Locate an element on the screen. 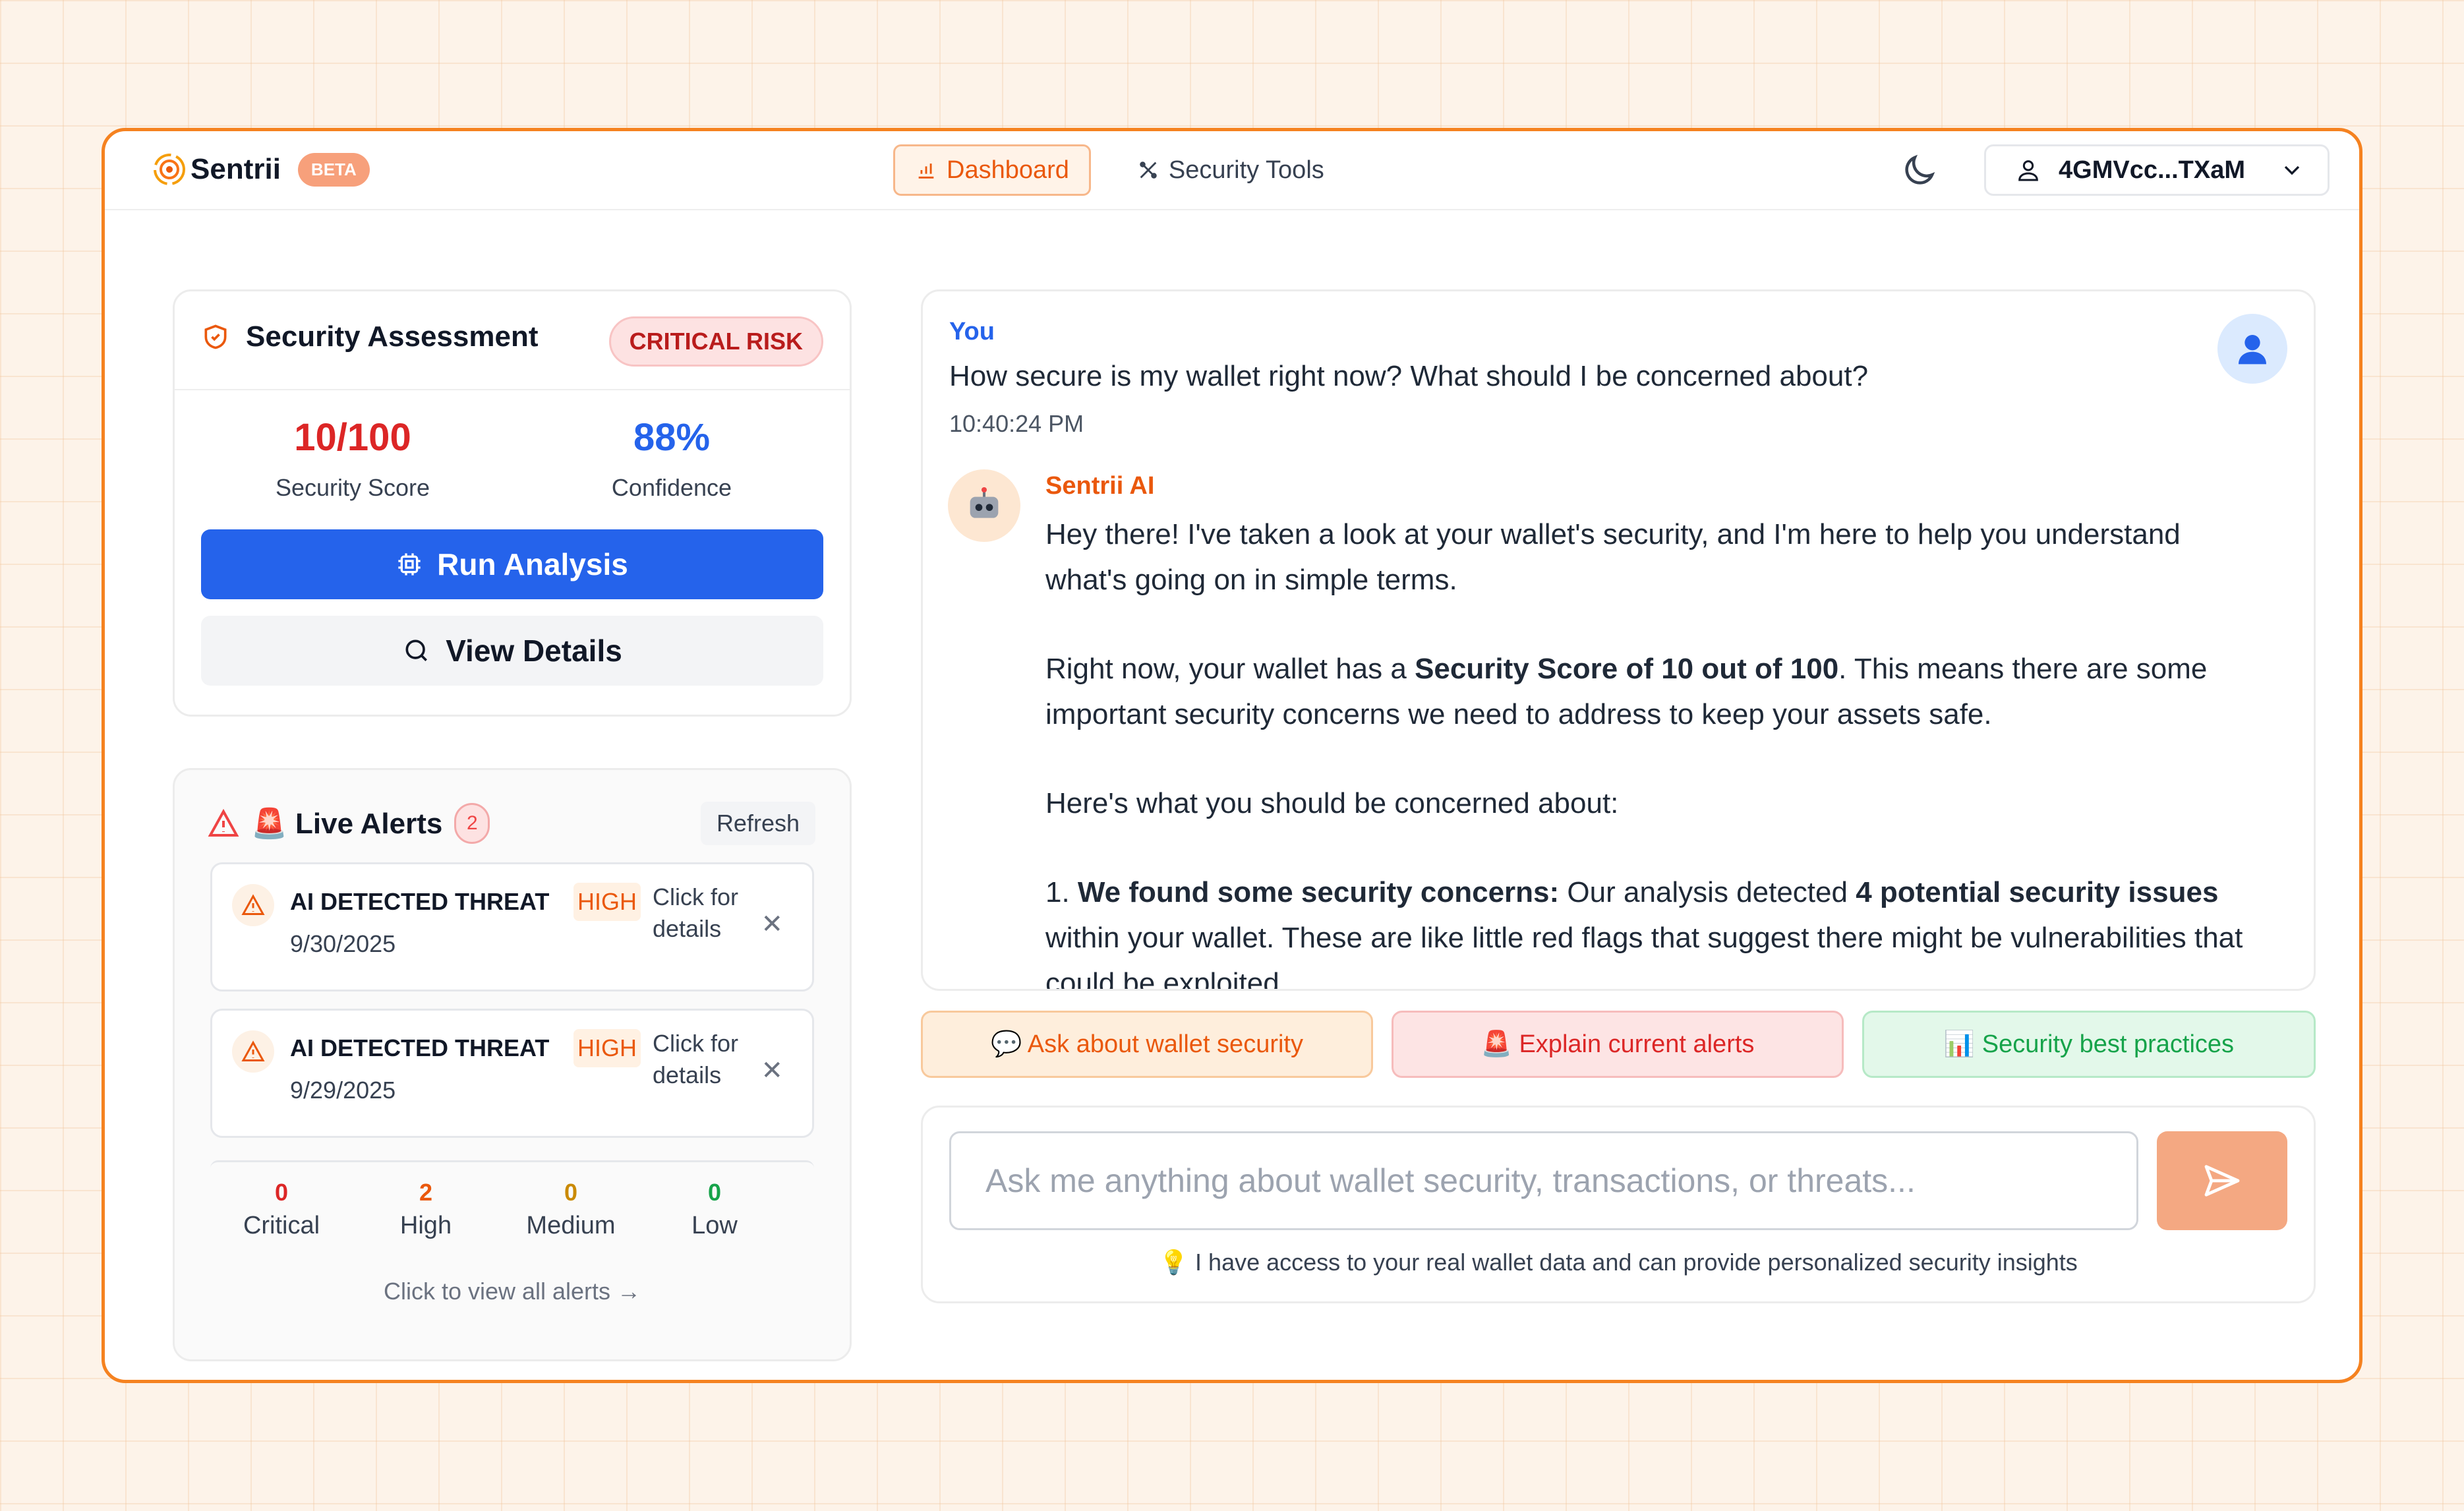 This screenshot has width=2464, height=1511. quick-action-wallet-security: 💬 Ask about wallet security is located at coordinates (1147, 1044).